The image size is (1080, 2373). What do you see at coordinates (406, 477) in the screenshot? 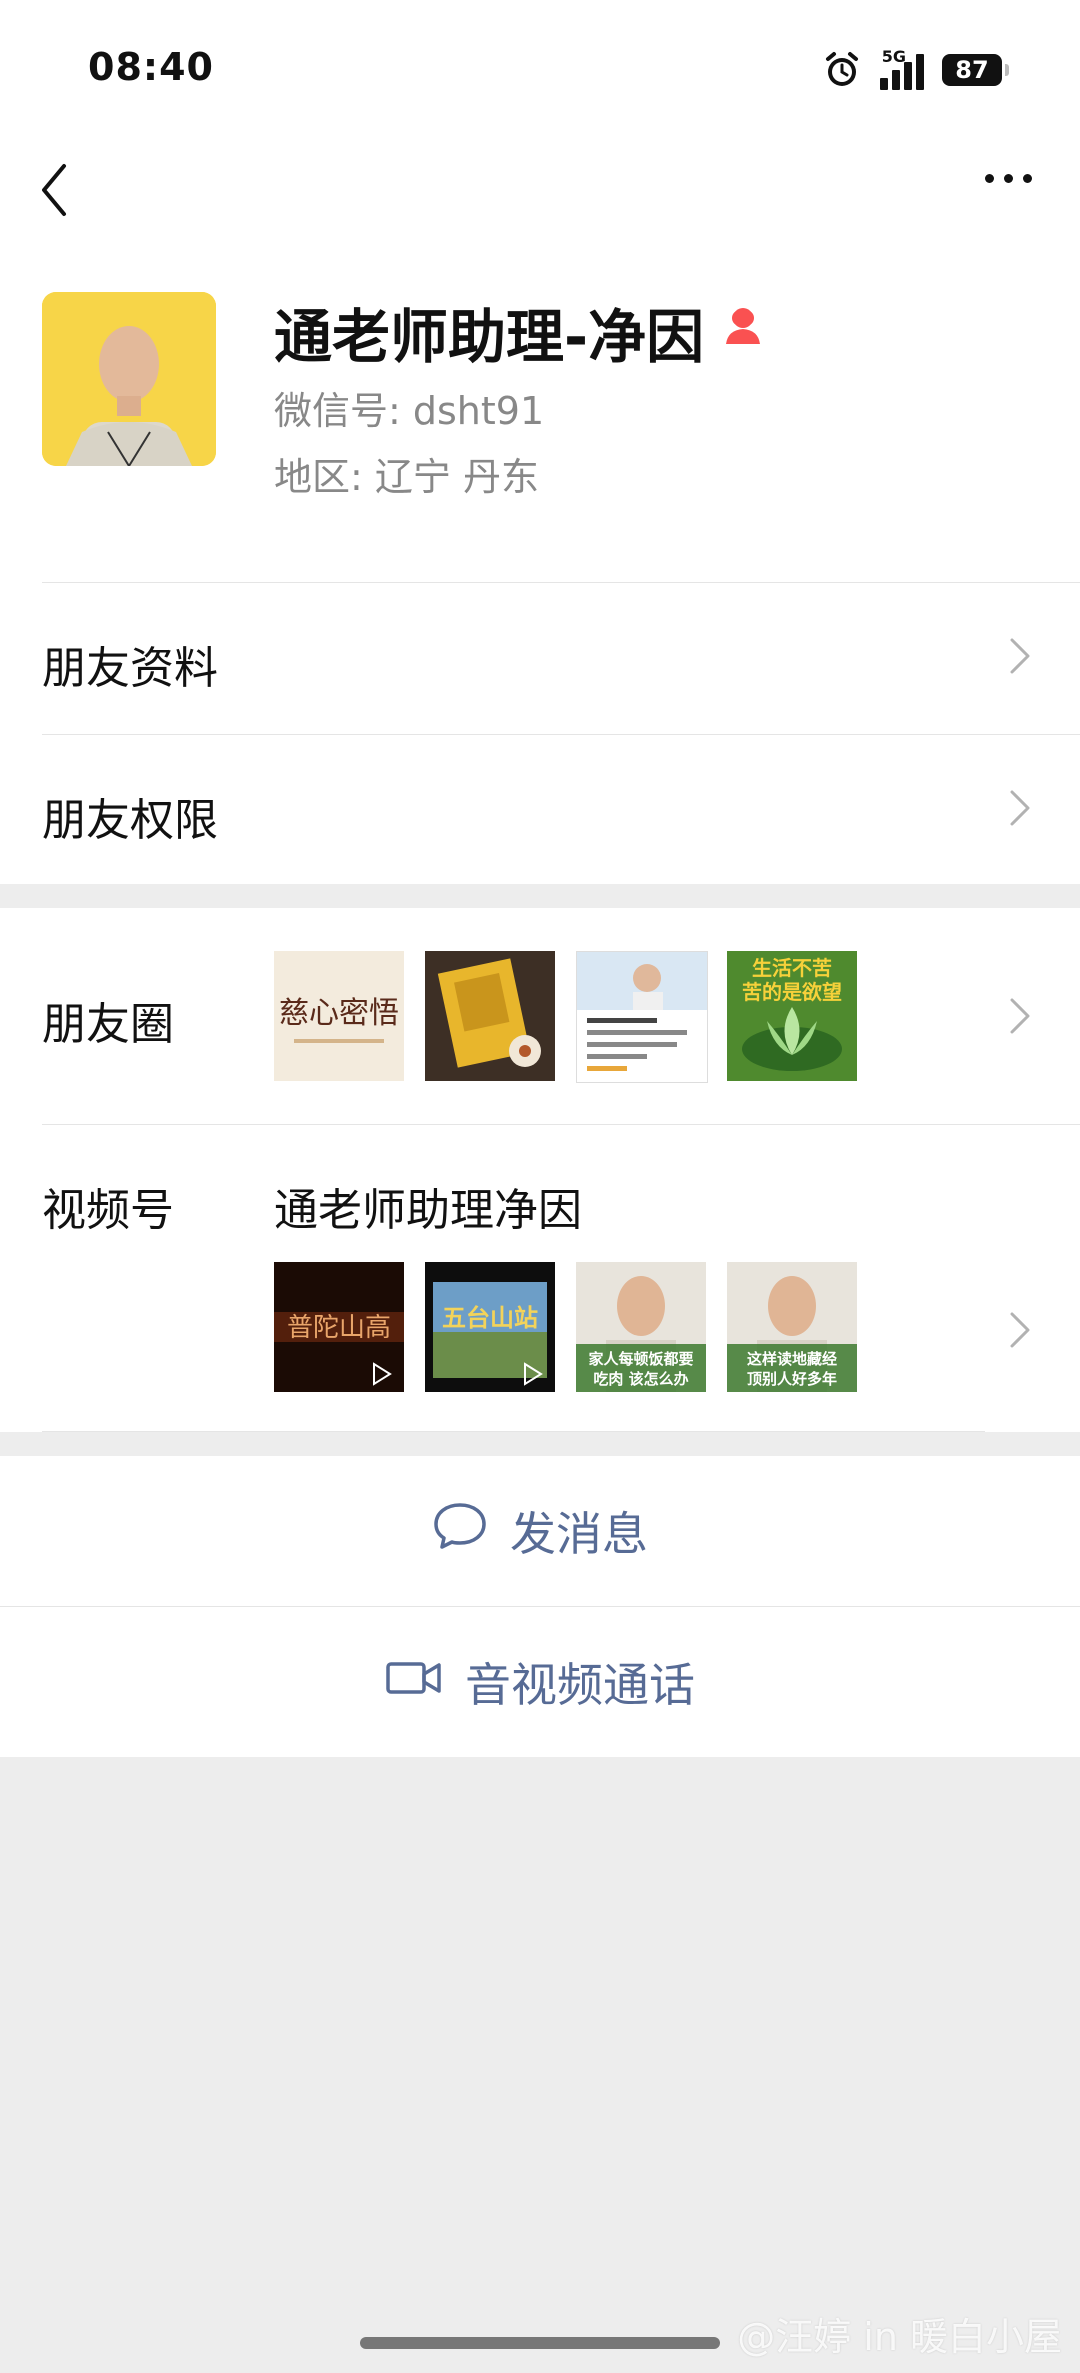
I see `region: 地区: 辽宁 丹东` at bounding box center [406, 477].